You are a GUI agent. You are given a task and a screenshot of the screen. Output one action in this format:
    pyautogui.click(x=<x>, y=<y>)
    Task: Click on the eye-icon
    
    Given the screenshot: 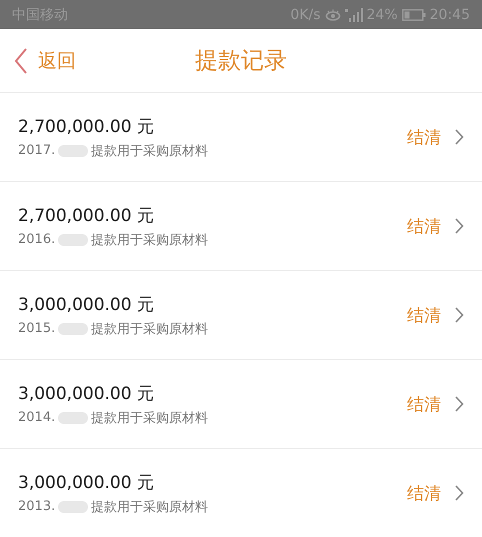 What is the action you would take?
    pyautogui.click(x=332, y=14)
    